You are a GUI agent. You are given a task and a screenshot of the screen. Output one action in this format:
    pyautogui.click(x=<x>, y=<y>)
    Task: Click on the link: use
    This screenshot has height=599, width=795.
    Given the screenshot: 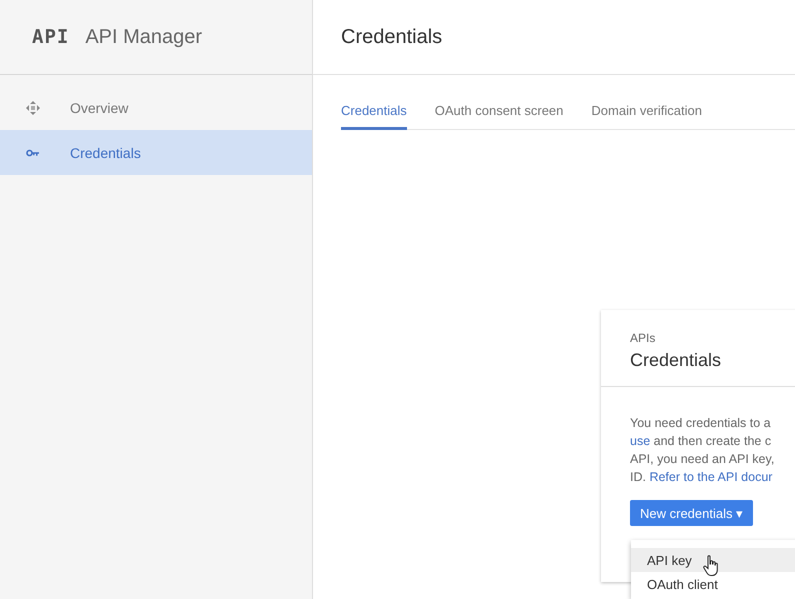 What is the action you would take?
    pyautogui.click(x=640, y=441)
    